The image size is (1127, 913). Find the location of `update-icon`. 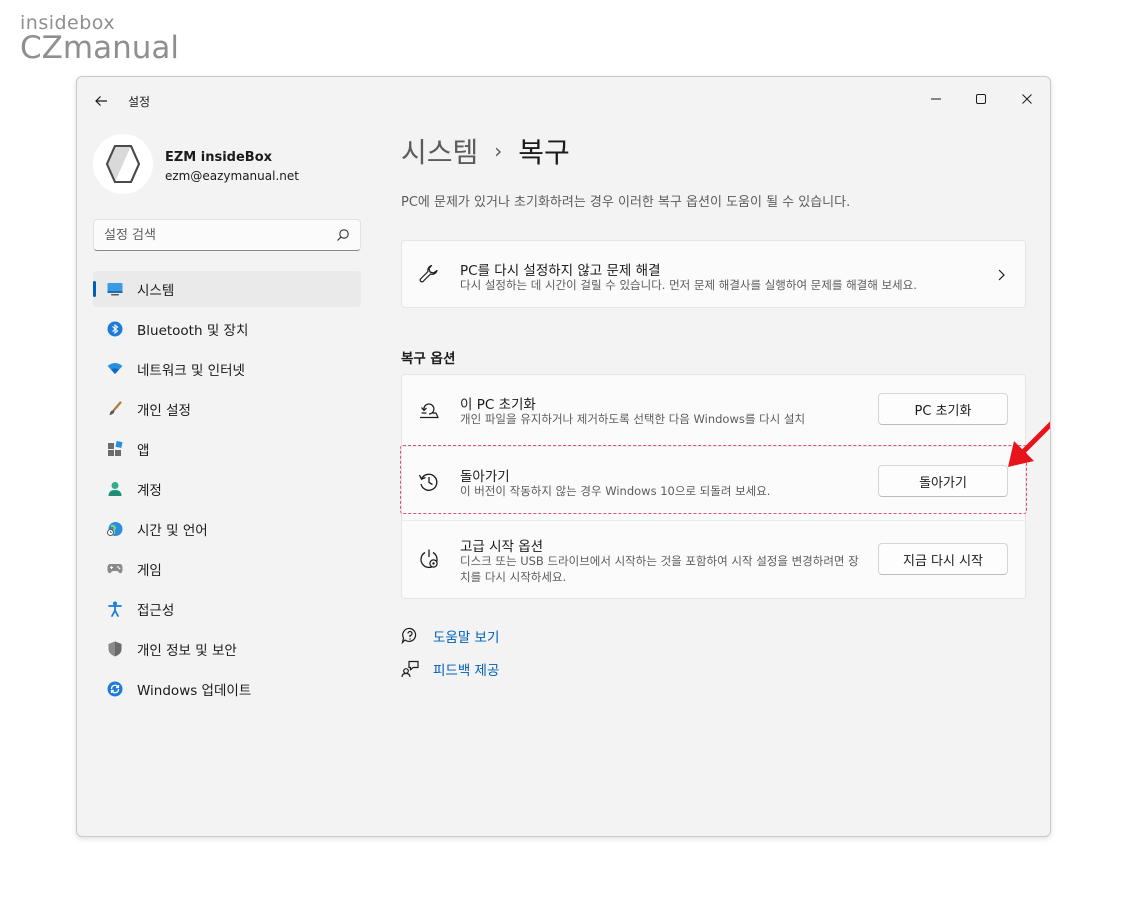

update-icon is located at coordinates (115, 689).